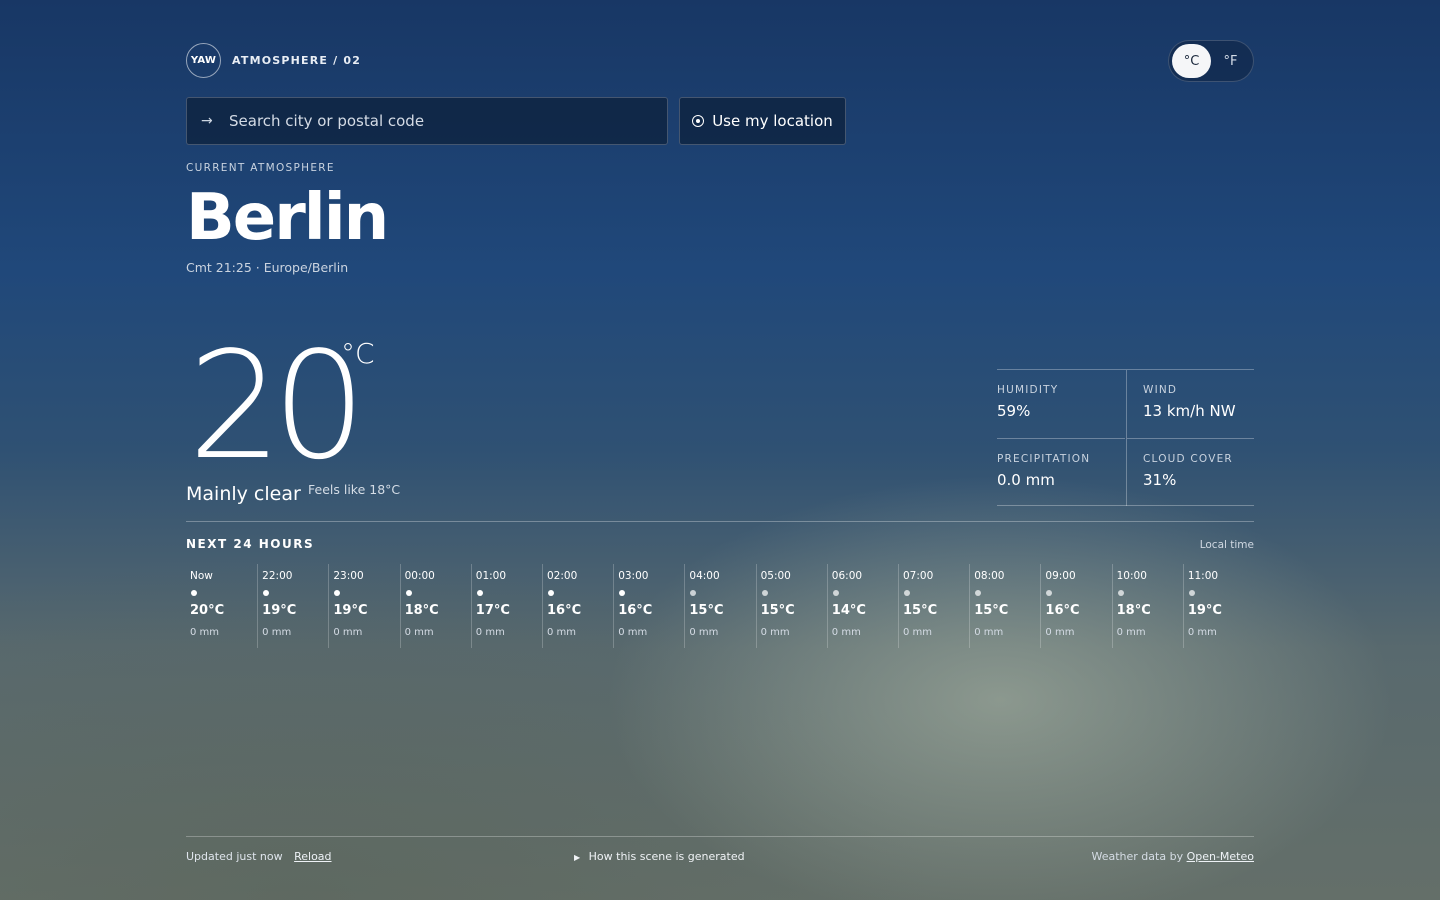  What do you see at coordinates (720, 836) in the screenshot?
I see `footer-divider` at bounding box center [720, 836].